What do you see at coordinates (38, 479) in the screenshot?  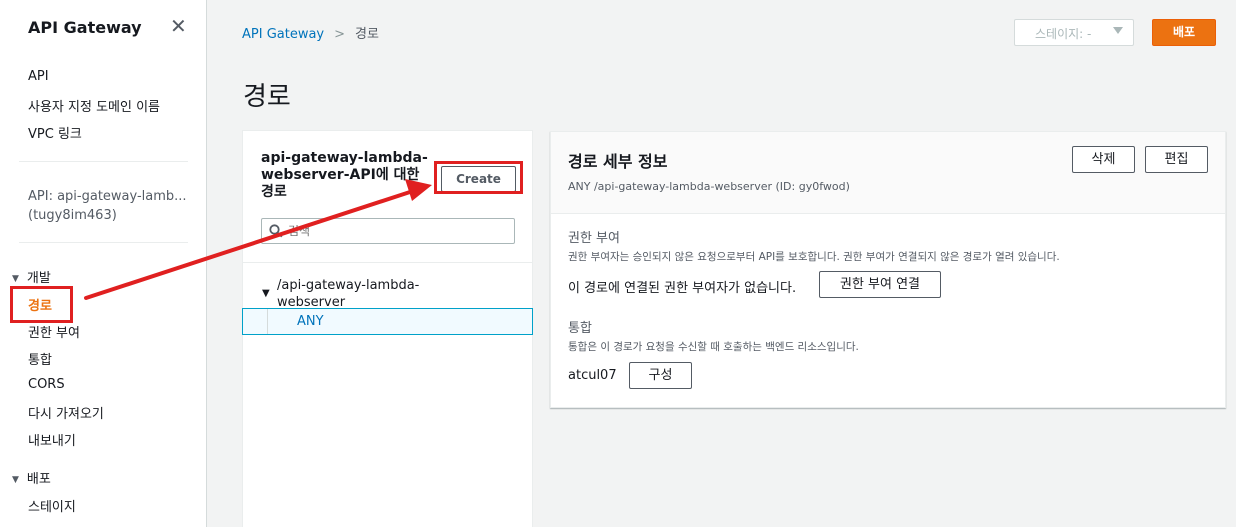 I see `section-label: 배포` at bounding box center [38, 479].